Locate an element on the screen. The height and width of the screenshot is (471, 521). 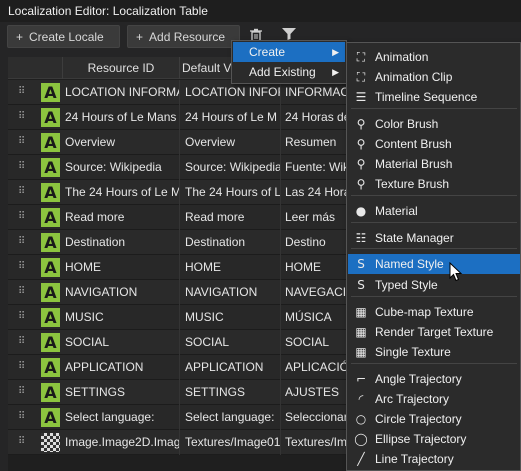
cell-es: Leer más is located at coordinates (316, 217).